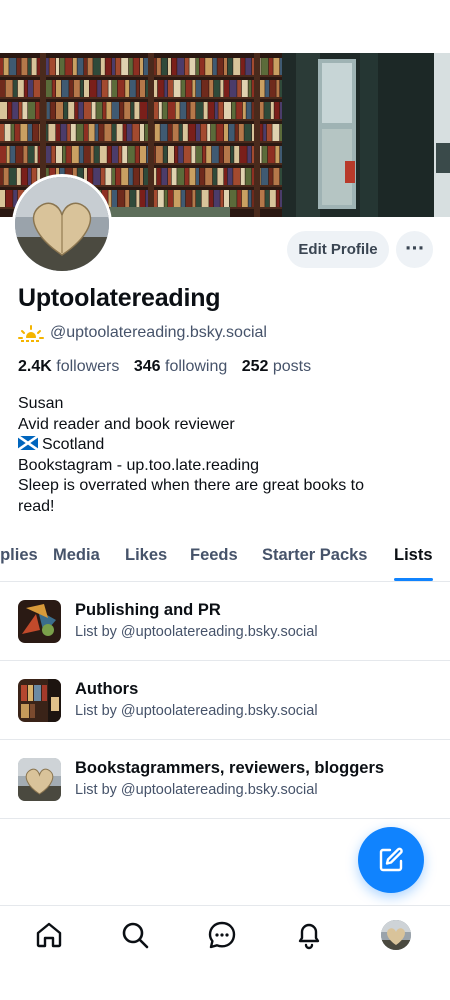 Image resolution: width=450 pixels, height=1000 pixels. I want to click on list-title: Publishing and PR, so click(148, 610).